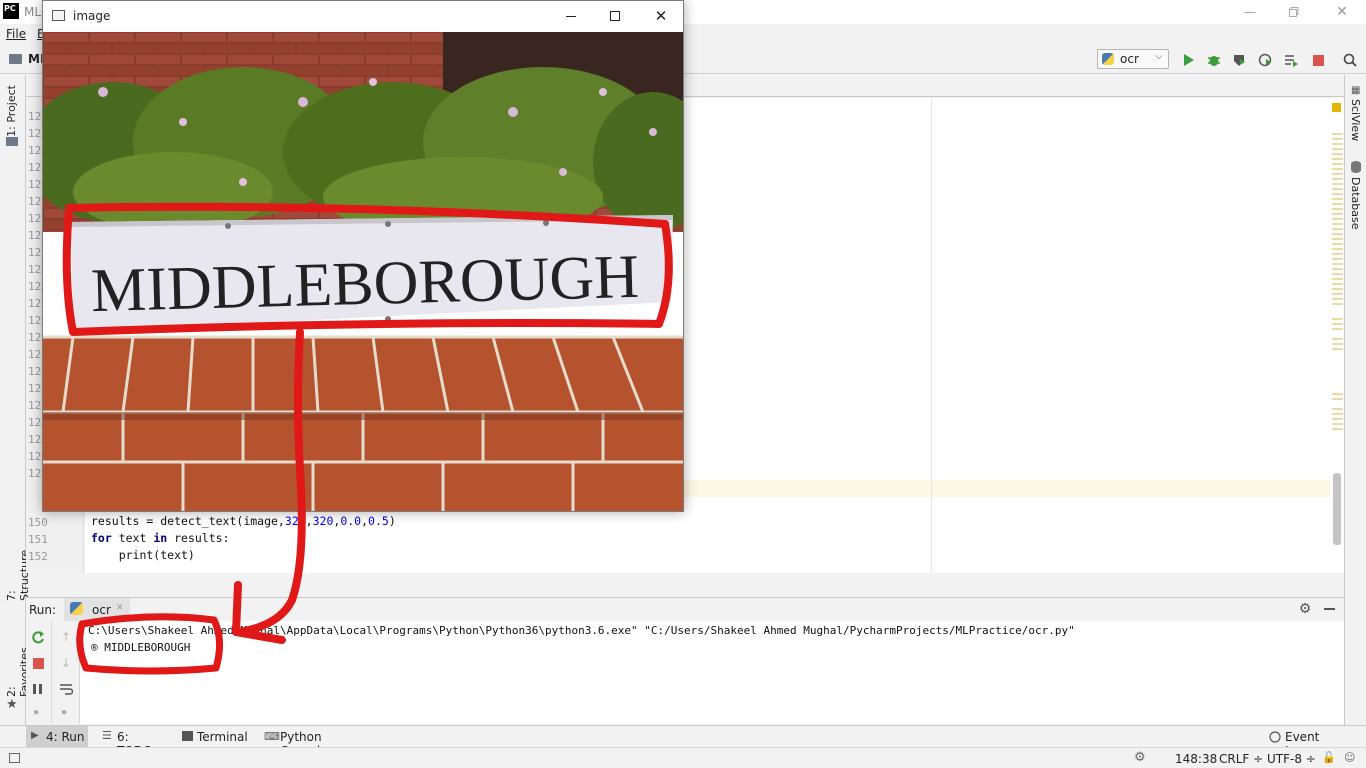  I want to click on code-token: text, so click(132, 538).